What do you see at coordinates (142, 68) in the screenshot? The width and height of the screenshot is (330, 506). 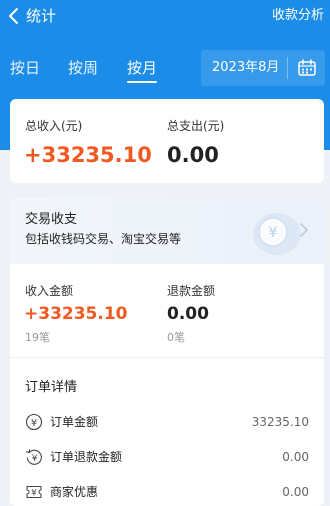 I see `tab-month: 按月` at bounding box center [142, 68].